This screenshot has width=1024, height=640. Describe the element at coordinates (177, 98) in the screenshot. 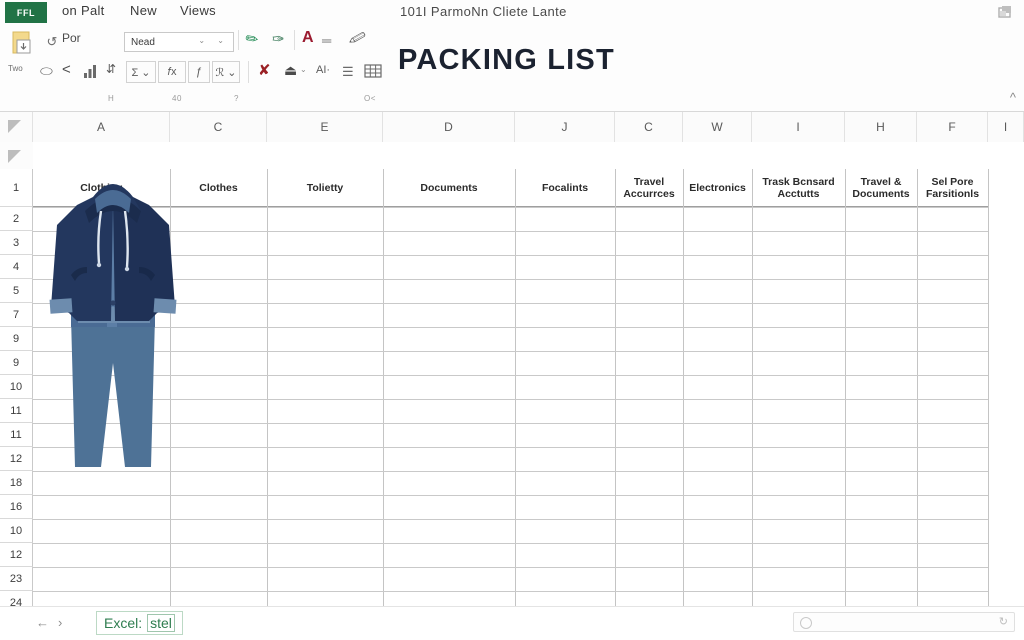

I see `ribbon-group-label-1: 40` at that location.